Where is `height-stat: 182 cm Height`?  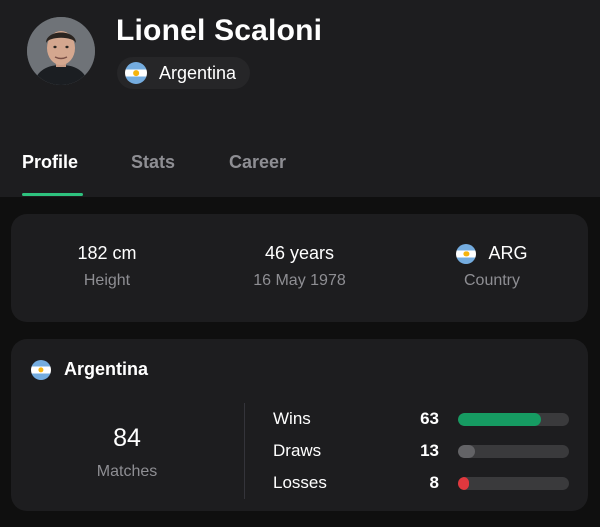
height-stat: 182 cm Height is located at coordinates (107, 268).